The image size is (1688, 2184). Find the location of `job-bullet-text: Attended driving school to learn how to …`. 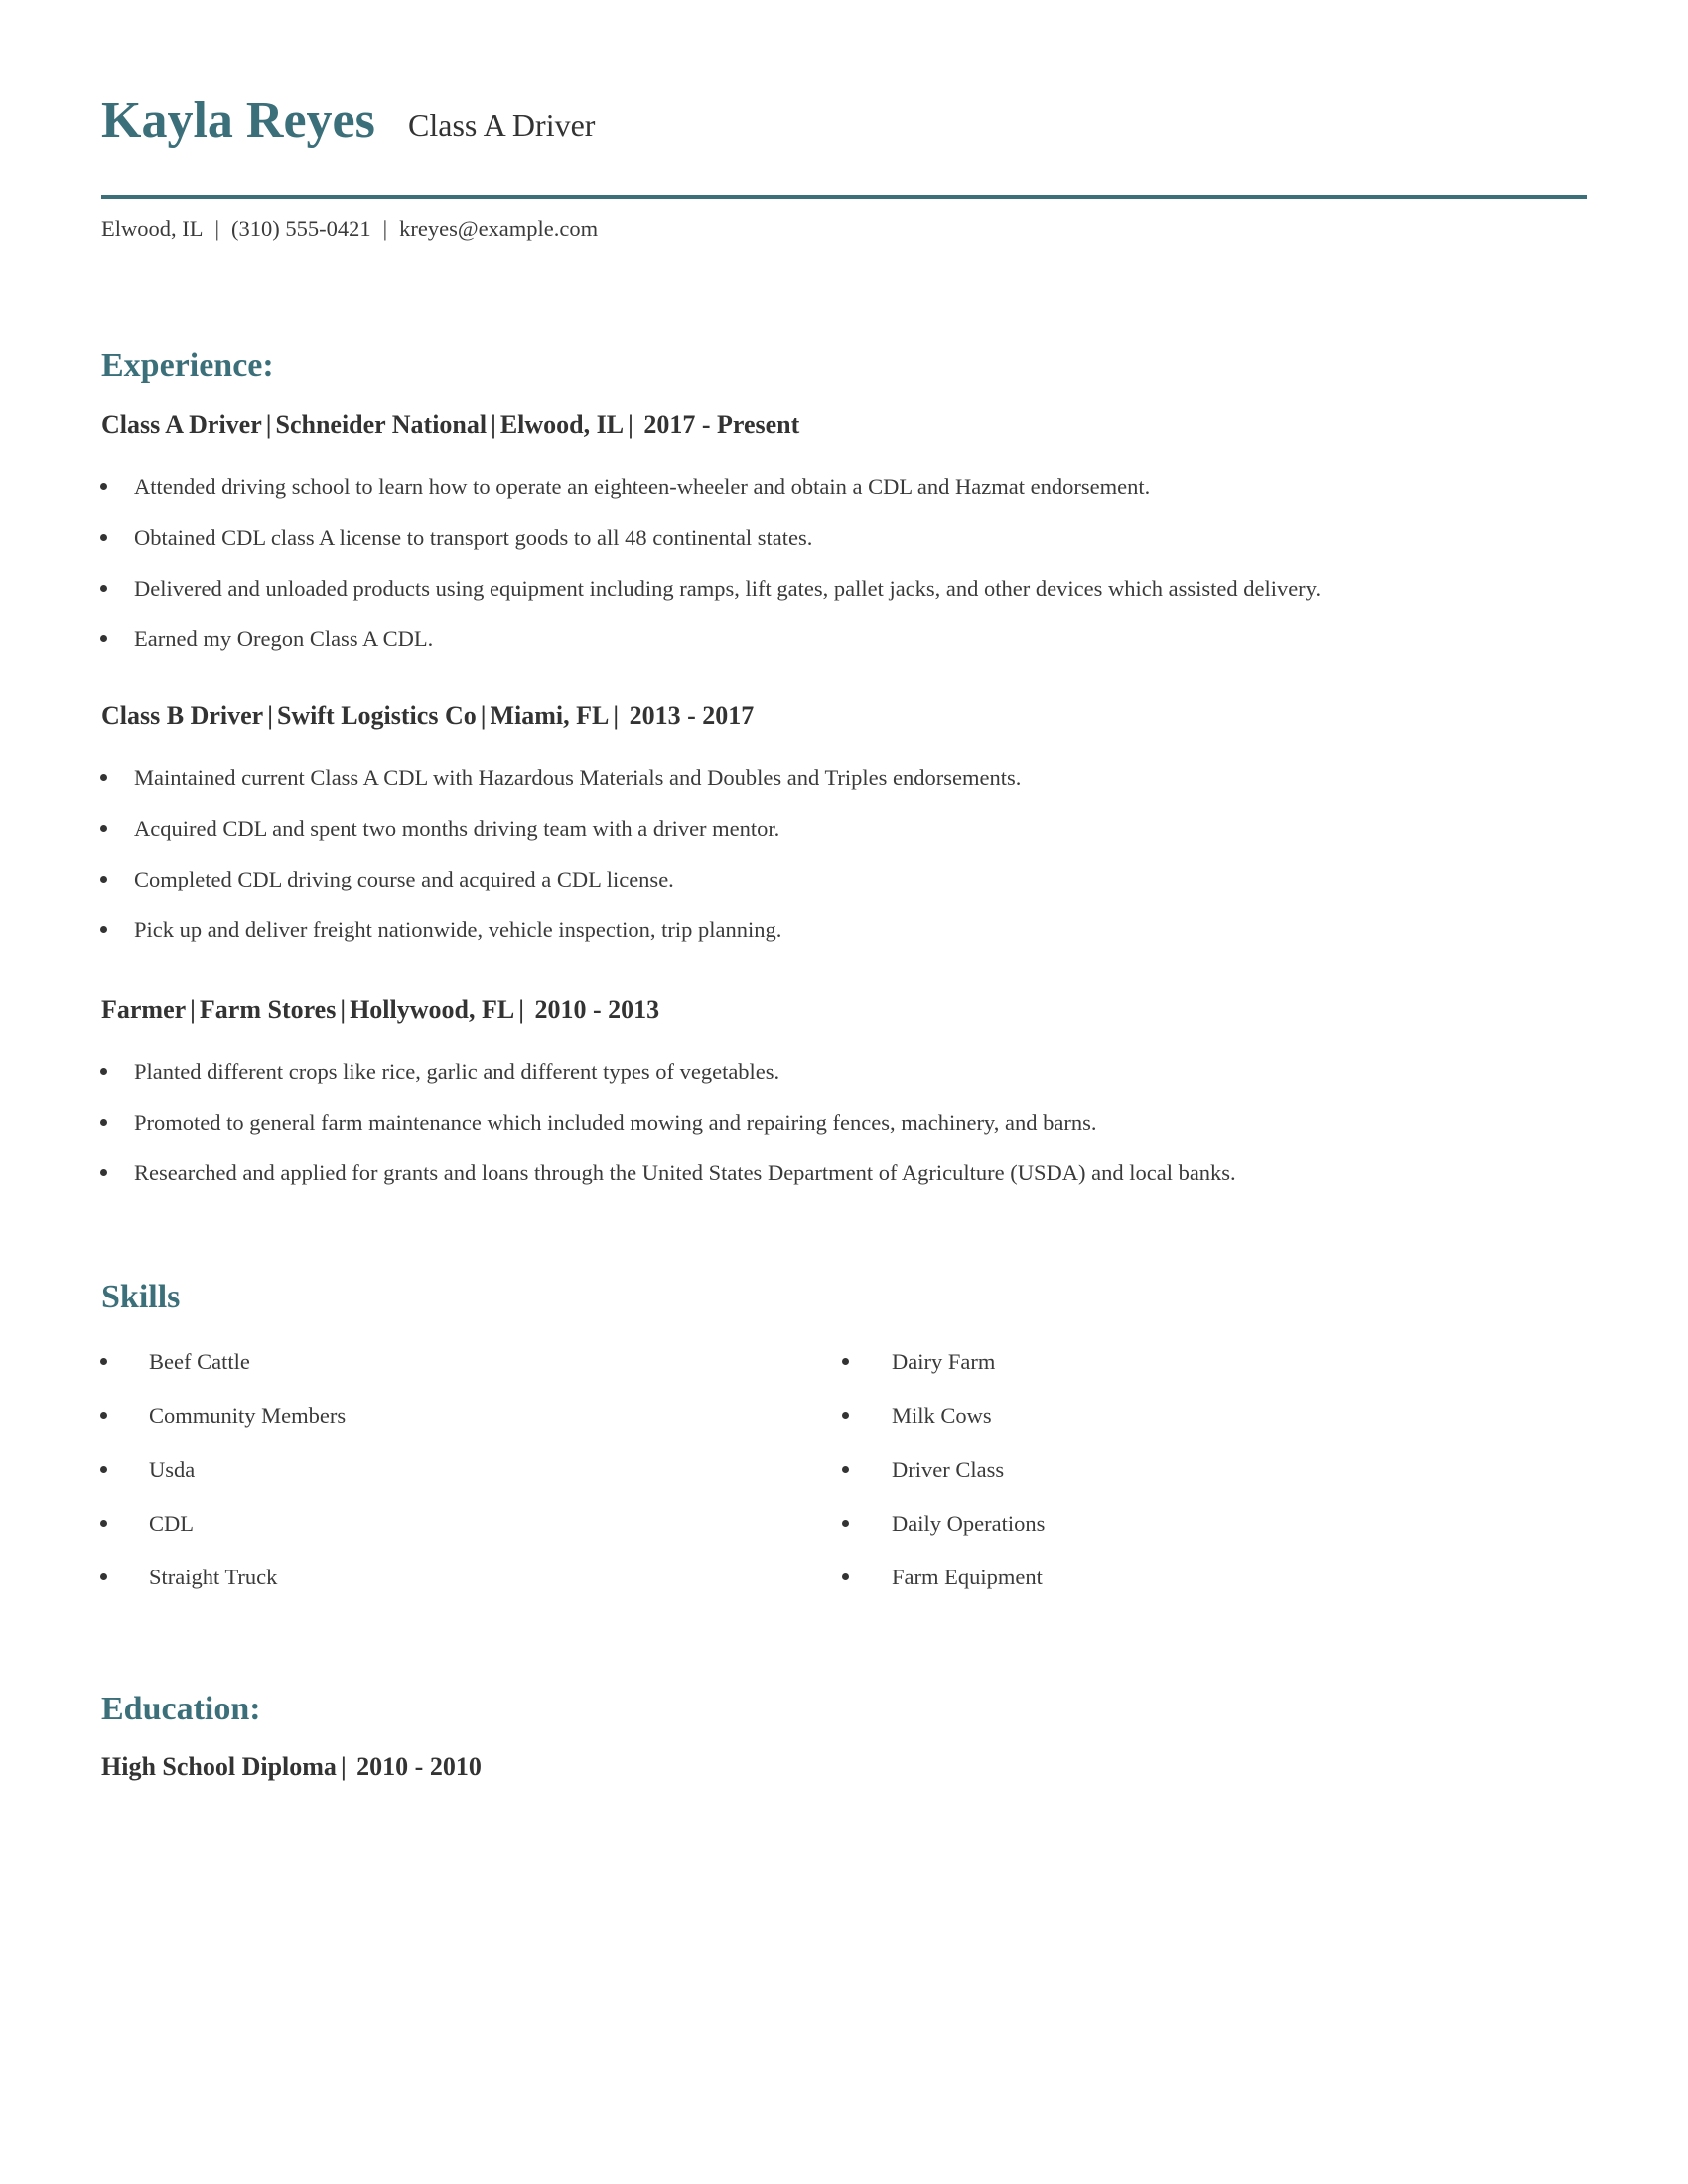

job-bullet-text: Attended driving school to learn how to … is located at coordinates (642, 487).